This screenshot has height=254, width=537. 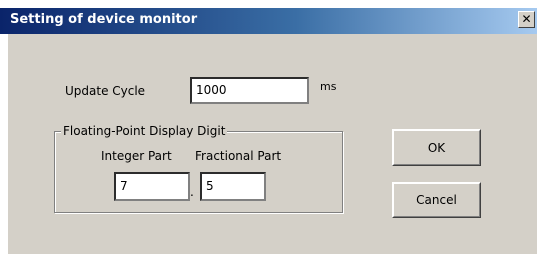 What do you see at coordinates (249, 90) in the screenshot?
I see `update-cycle-input: 1000` at bounding box center [249, 90].